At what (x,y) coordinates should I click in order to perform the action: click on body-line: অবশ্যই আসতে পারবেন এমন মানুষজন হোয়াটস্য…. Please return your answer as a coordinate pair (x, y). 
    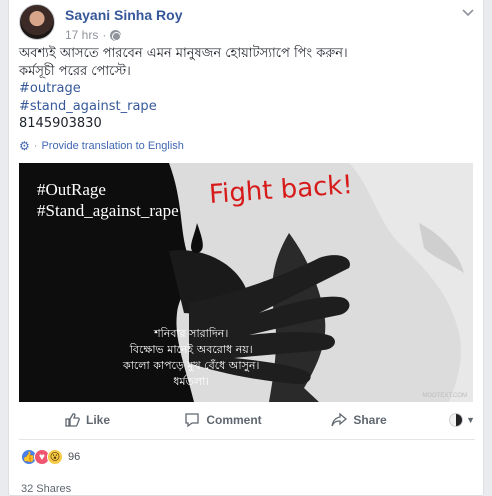
    Looking at the image, I should click on (183, 53).